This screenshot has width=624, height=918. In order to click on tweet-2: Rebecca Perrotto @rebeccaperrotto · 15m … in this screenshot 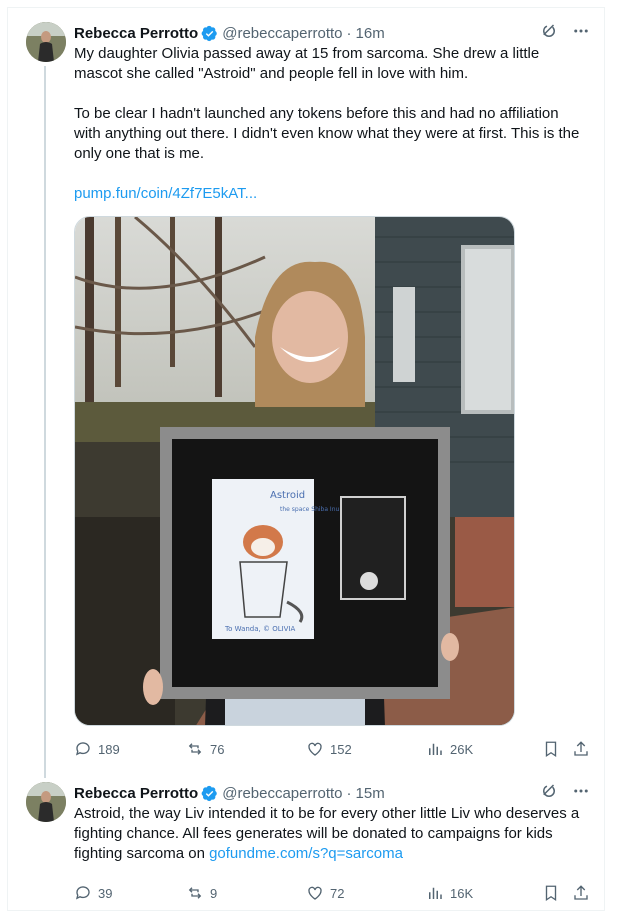, I will do `click(306, 845)`.